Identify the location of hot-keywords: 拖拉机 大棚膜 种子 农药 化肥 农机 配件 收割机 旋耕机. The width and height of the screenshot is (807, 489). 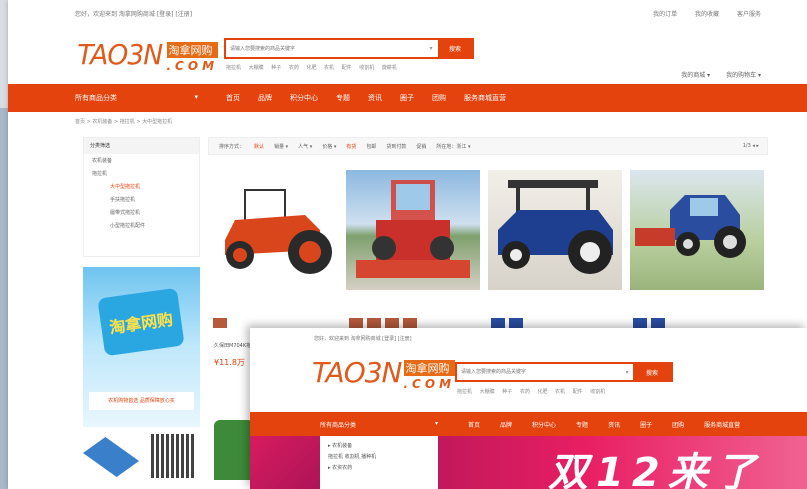
(314, 67).